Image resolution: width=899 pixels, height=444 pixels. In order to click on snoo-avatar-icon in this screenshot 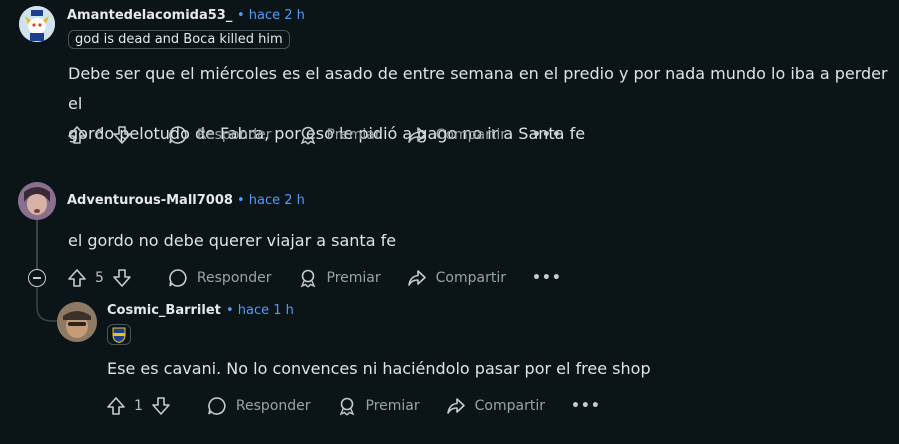, I will do `click(37, 24)`.